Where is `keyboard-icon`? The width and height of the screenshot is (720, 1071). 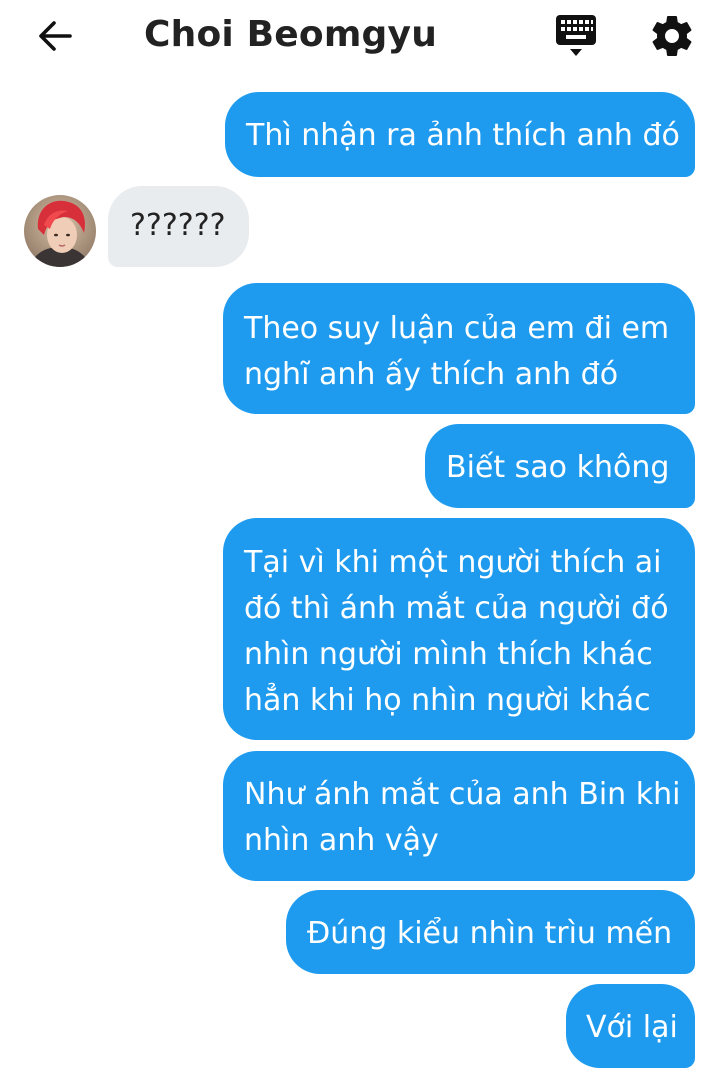
keyboard-icon is located at coordinates (576, 35).